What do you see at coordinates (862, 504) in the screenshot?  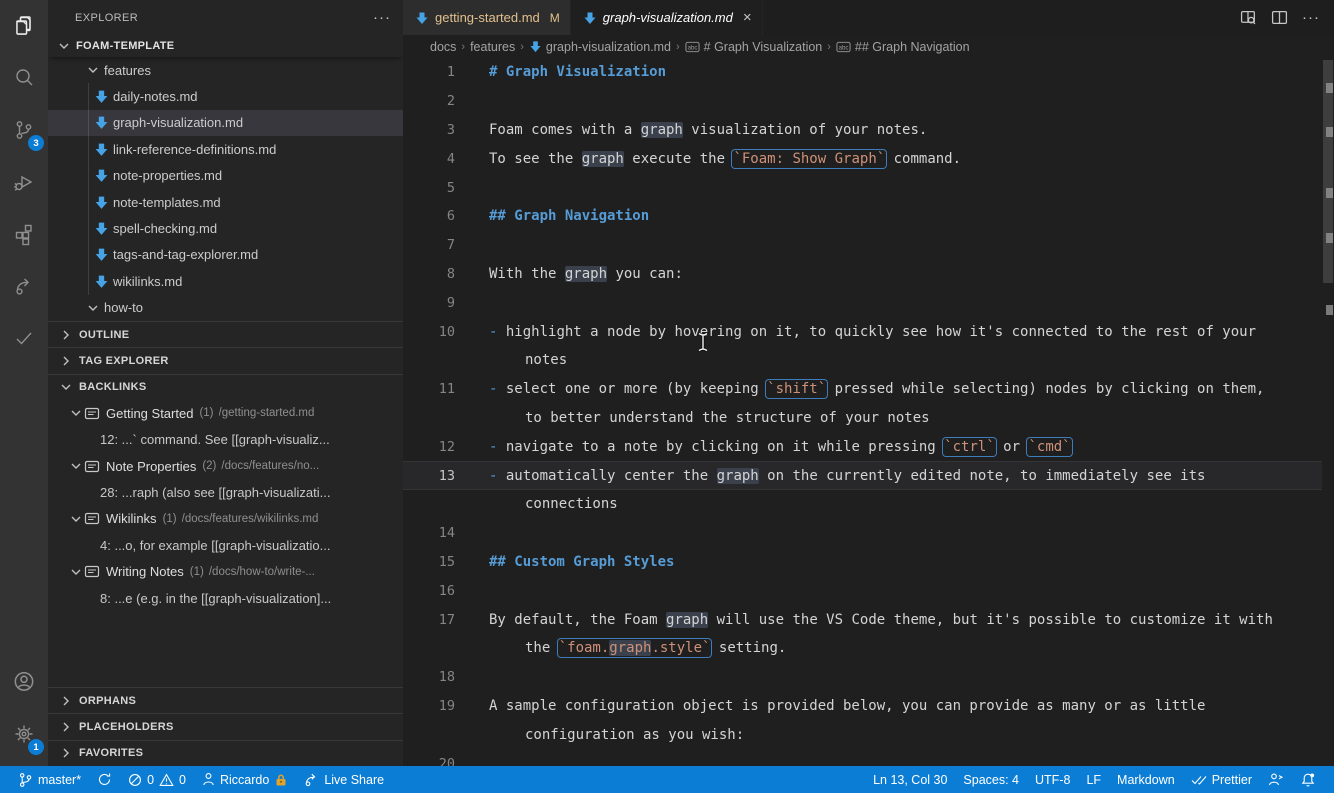 I see `editor-line: connections` at bounding box center [862, 504].